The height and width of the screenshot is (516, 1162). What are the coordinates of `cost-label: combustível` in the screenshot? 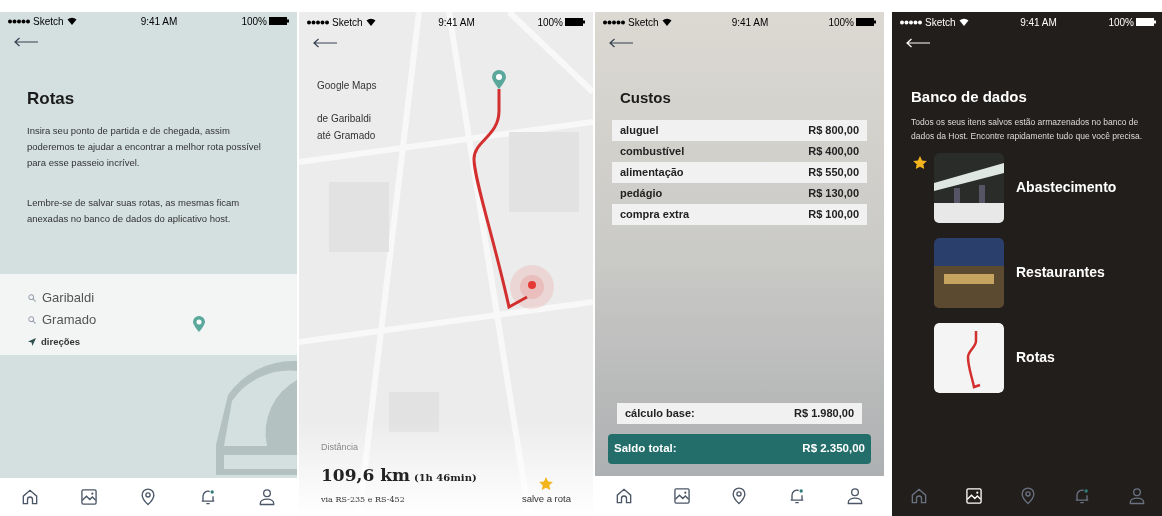 It's located at (652, 151).